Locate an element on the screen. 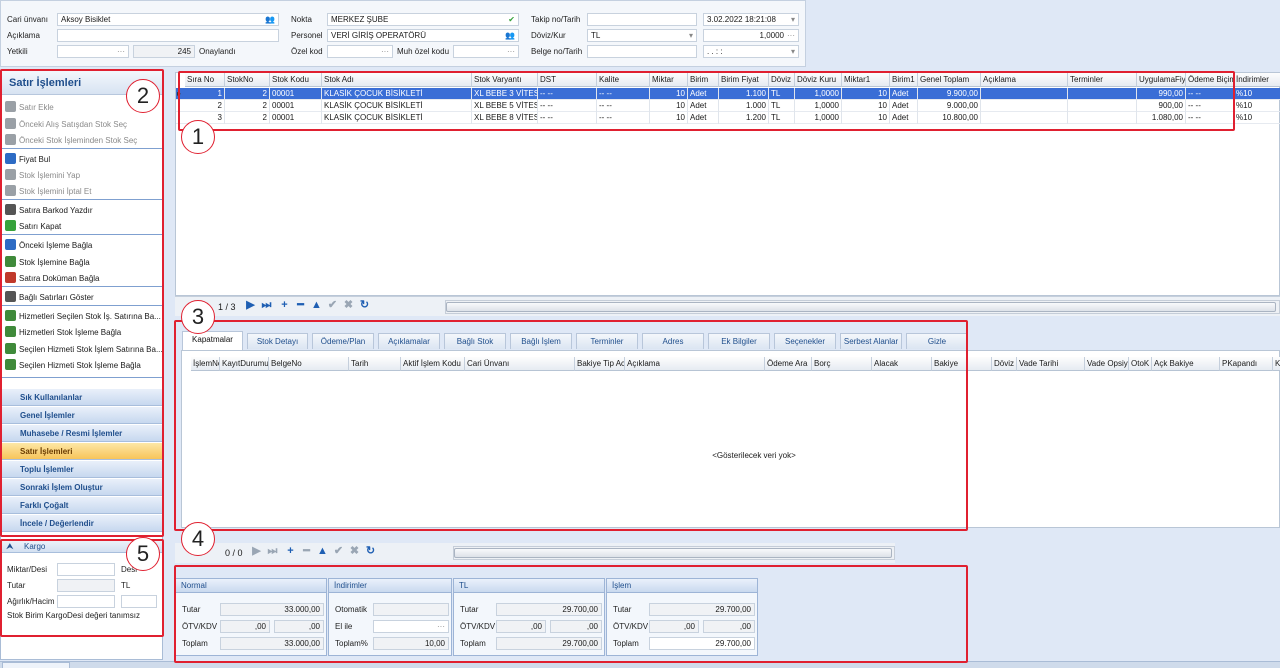  column-header: Birim Fiyat is located at coordinates (744, 80).